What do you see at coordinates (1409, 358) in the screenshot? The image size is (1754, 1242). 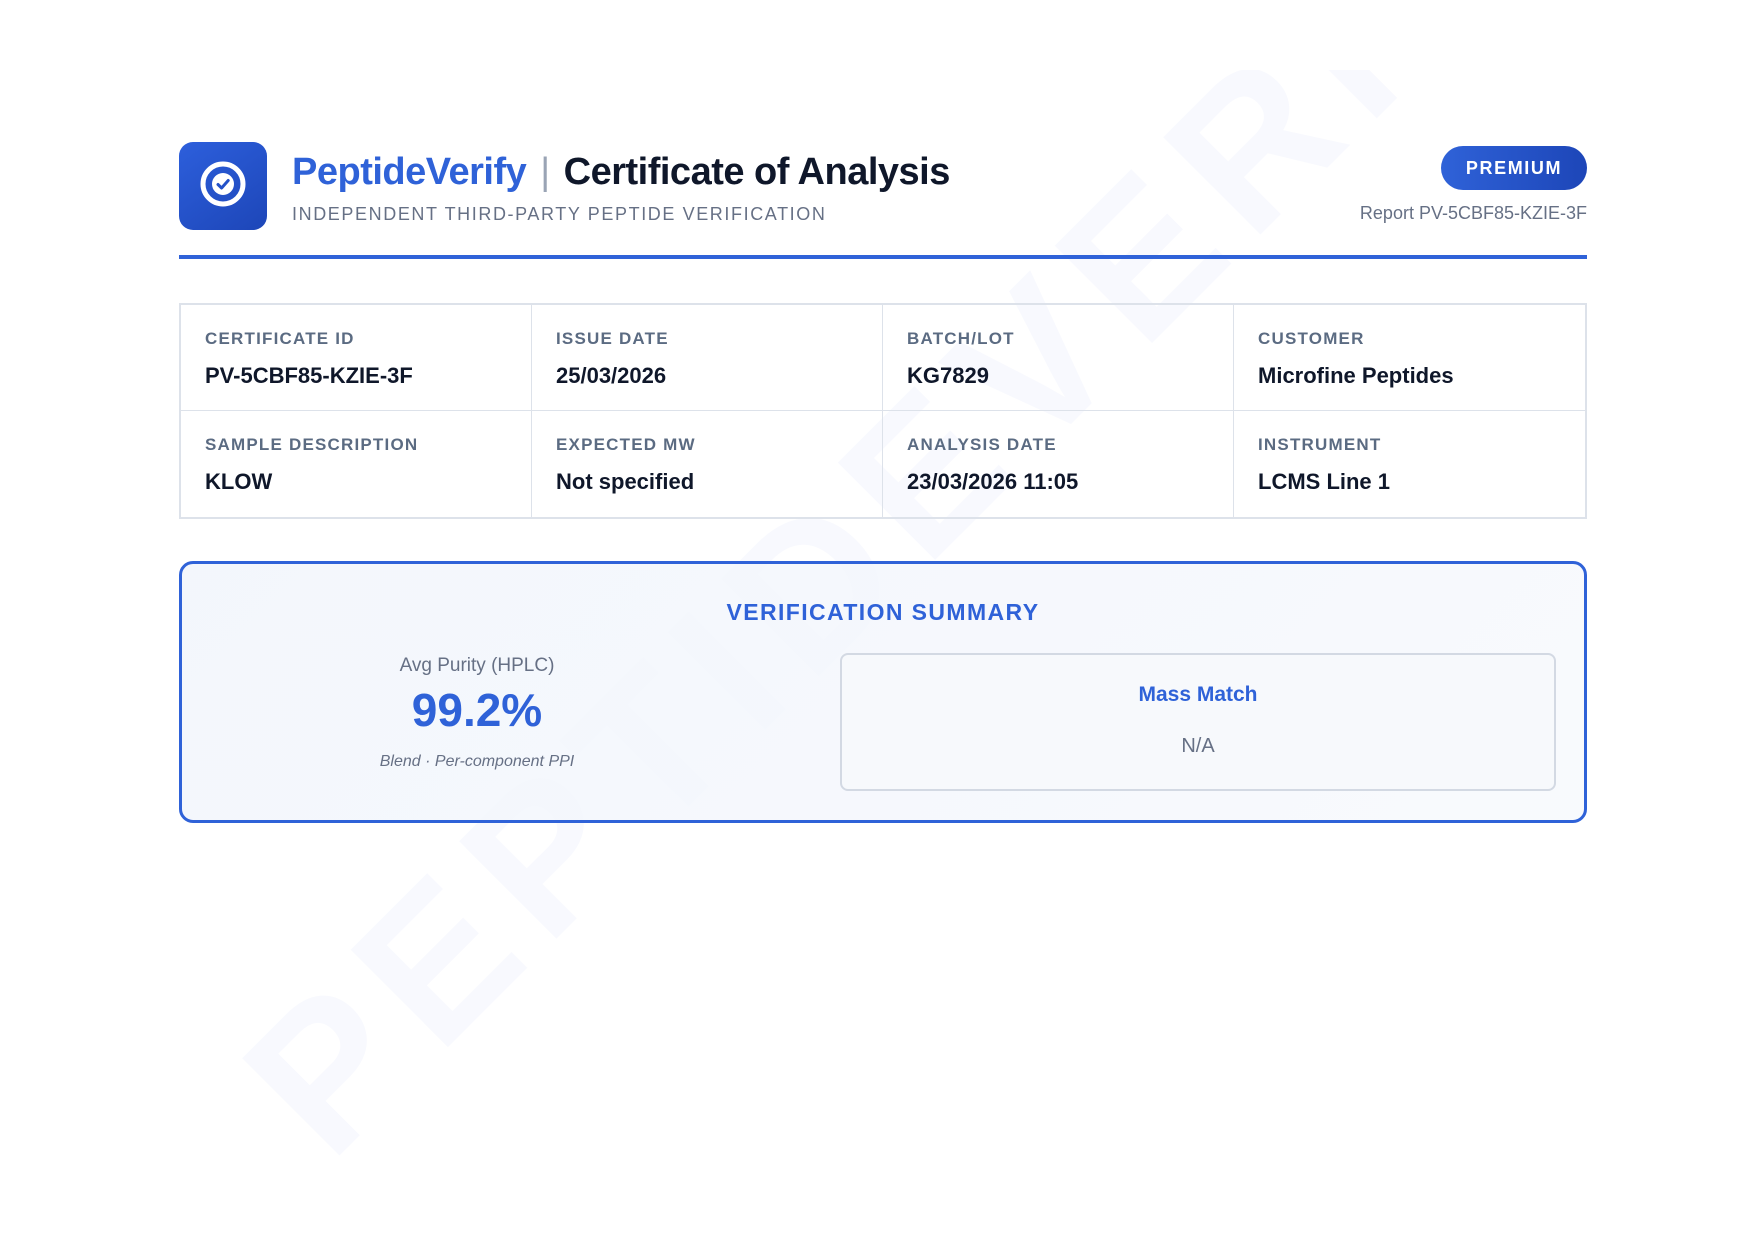 I see `info-cell-customer: CUSTOMER Microfine Peptides` at bounding box center [1409, 358].